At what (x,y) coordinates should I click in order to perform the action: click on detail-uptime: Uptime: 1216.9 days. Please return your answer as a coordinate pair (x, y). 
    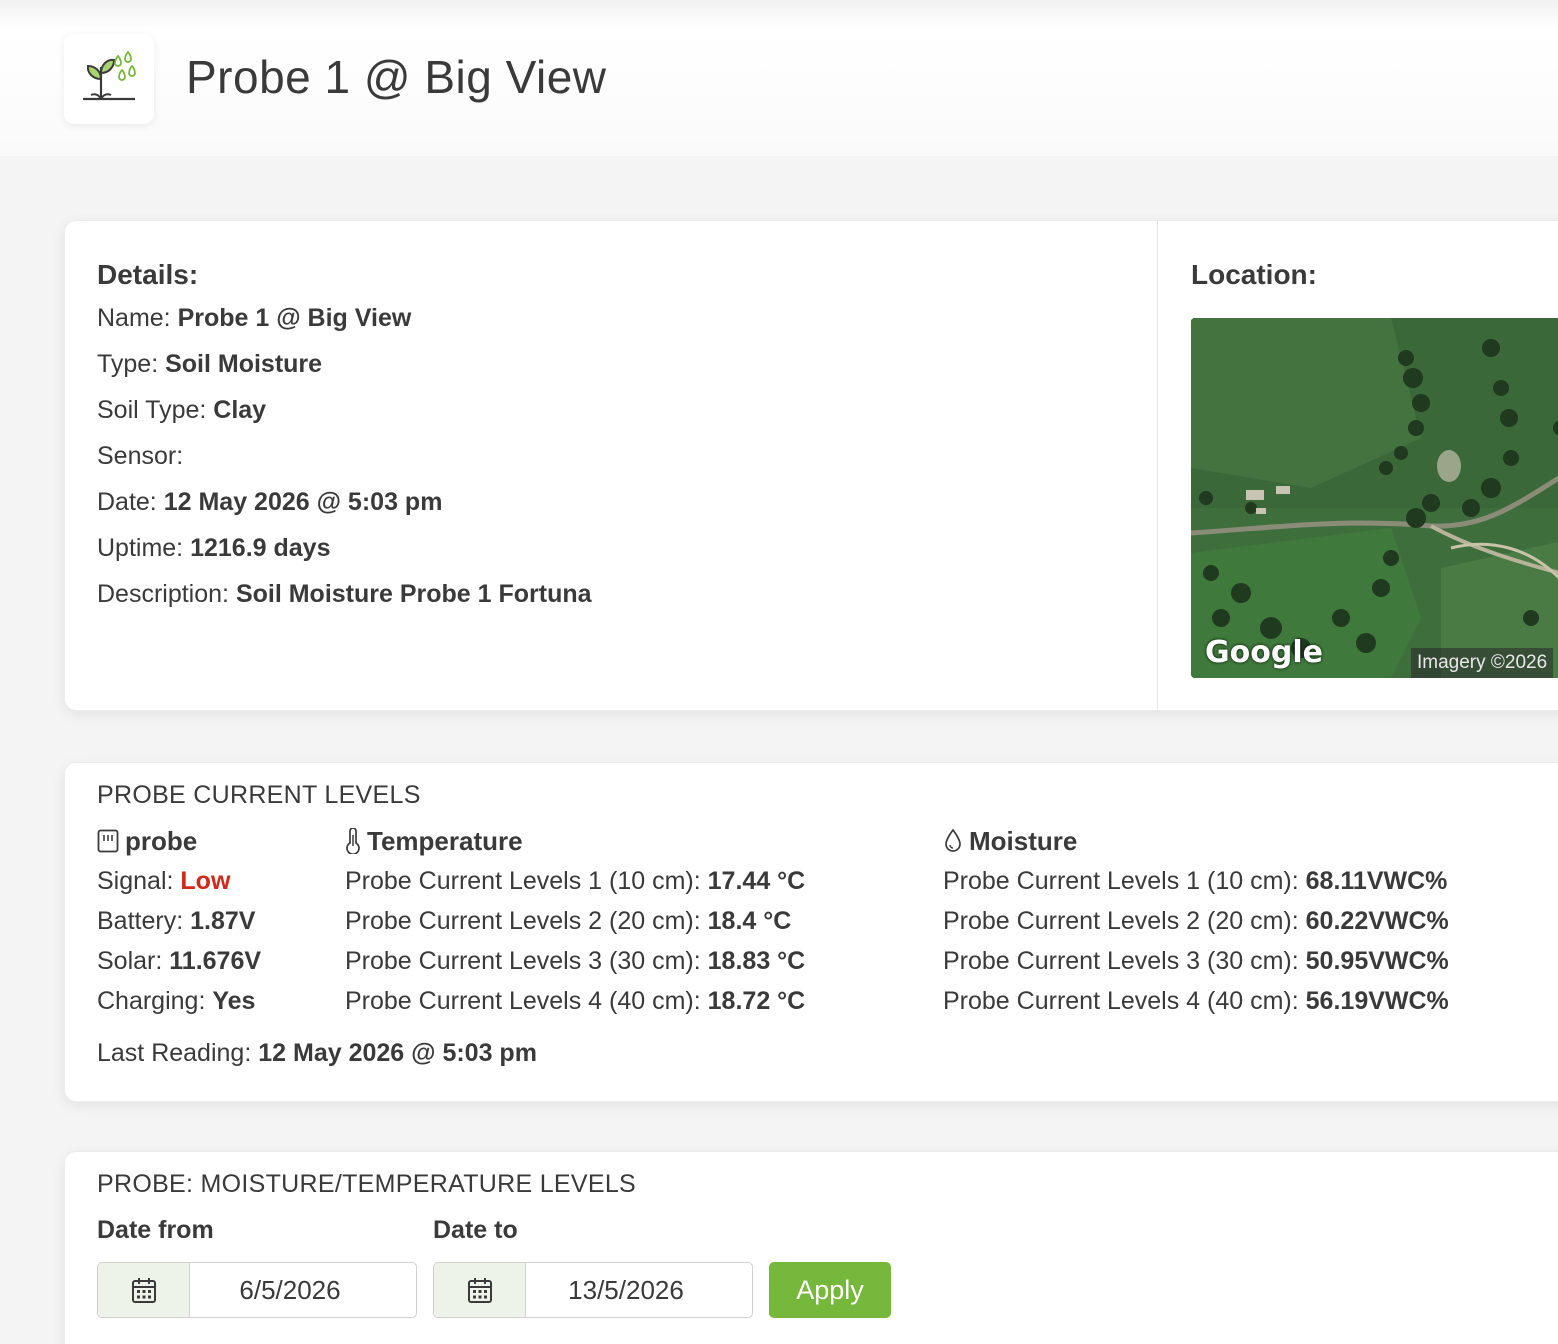
    Looking at the image, I should click on (344, 548).